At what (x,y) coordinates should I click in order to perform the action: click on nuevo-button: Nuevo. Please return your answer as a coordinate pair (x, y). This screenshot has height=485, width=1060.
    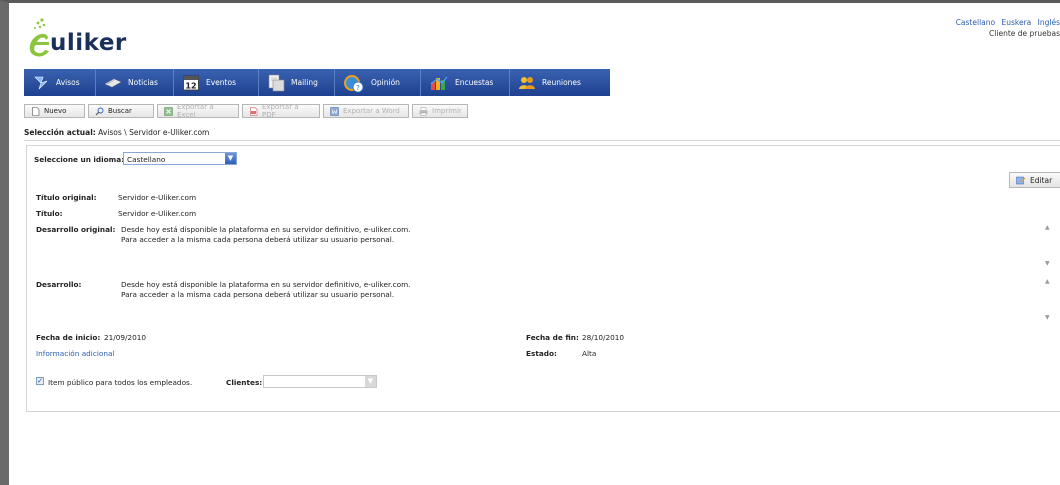
    Looking at the image, I should click on (54, 111).